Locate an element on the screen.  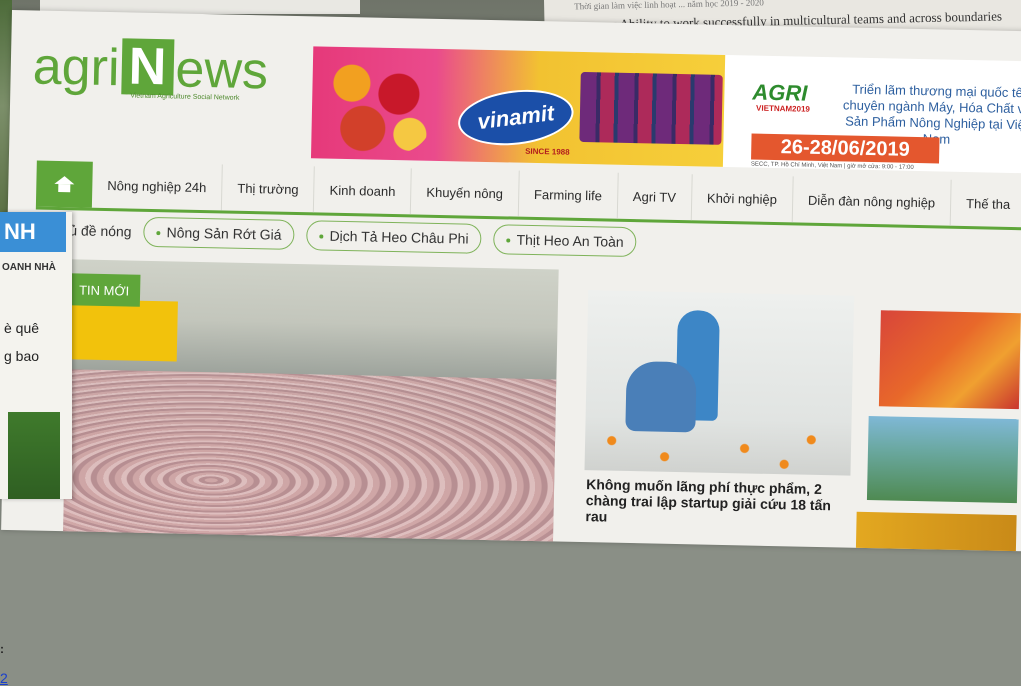
flyer-subheading: OANH NHÀ is located at coordinates (29, 267).